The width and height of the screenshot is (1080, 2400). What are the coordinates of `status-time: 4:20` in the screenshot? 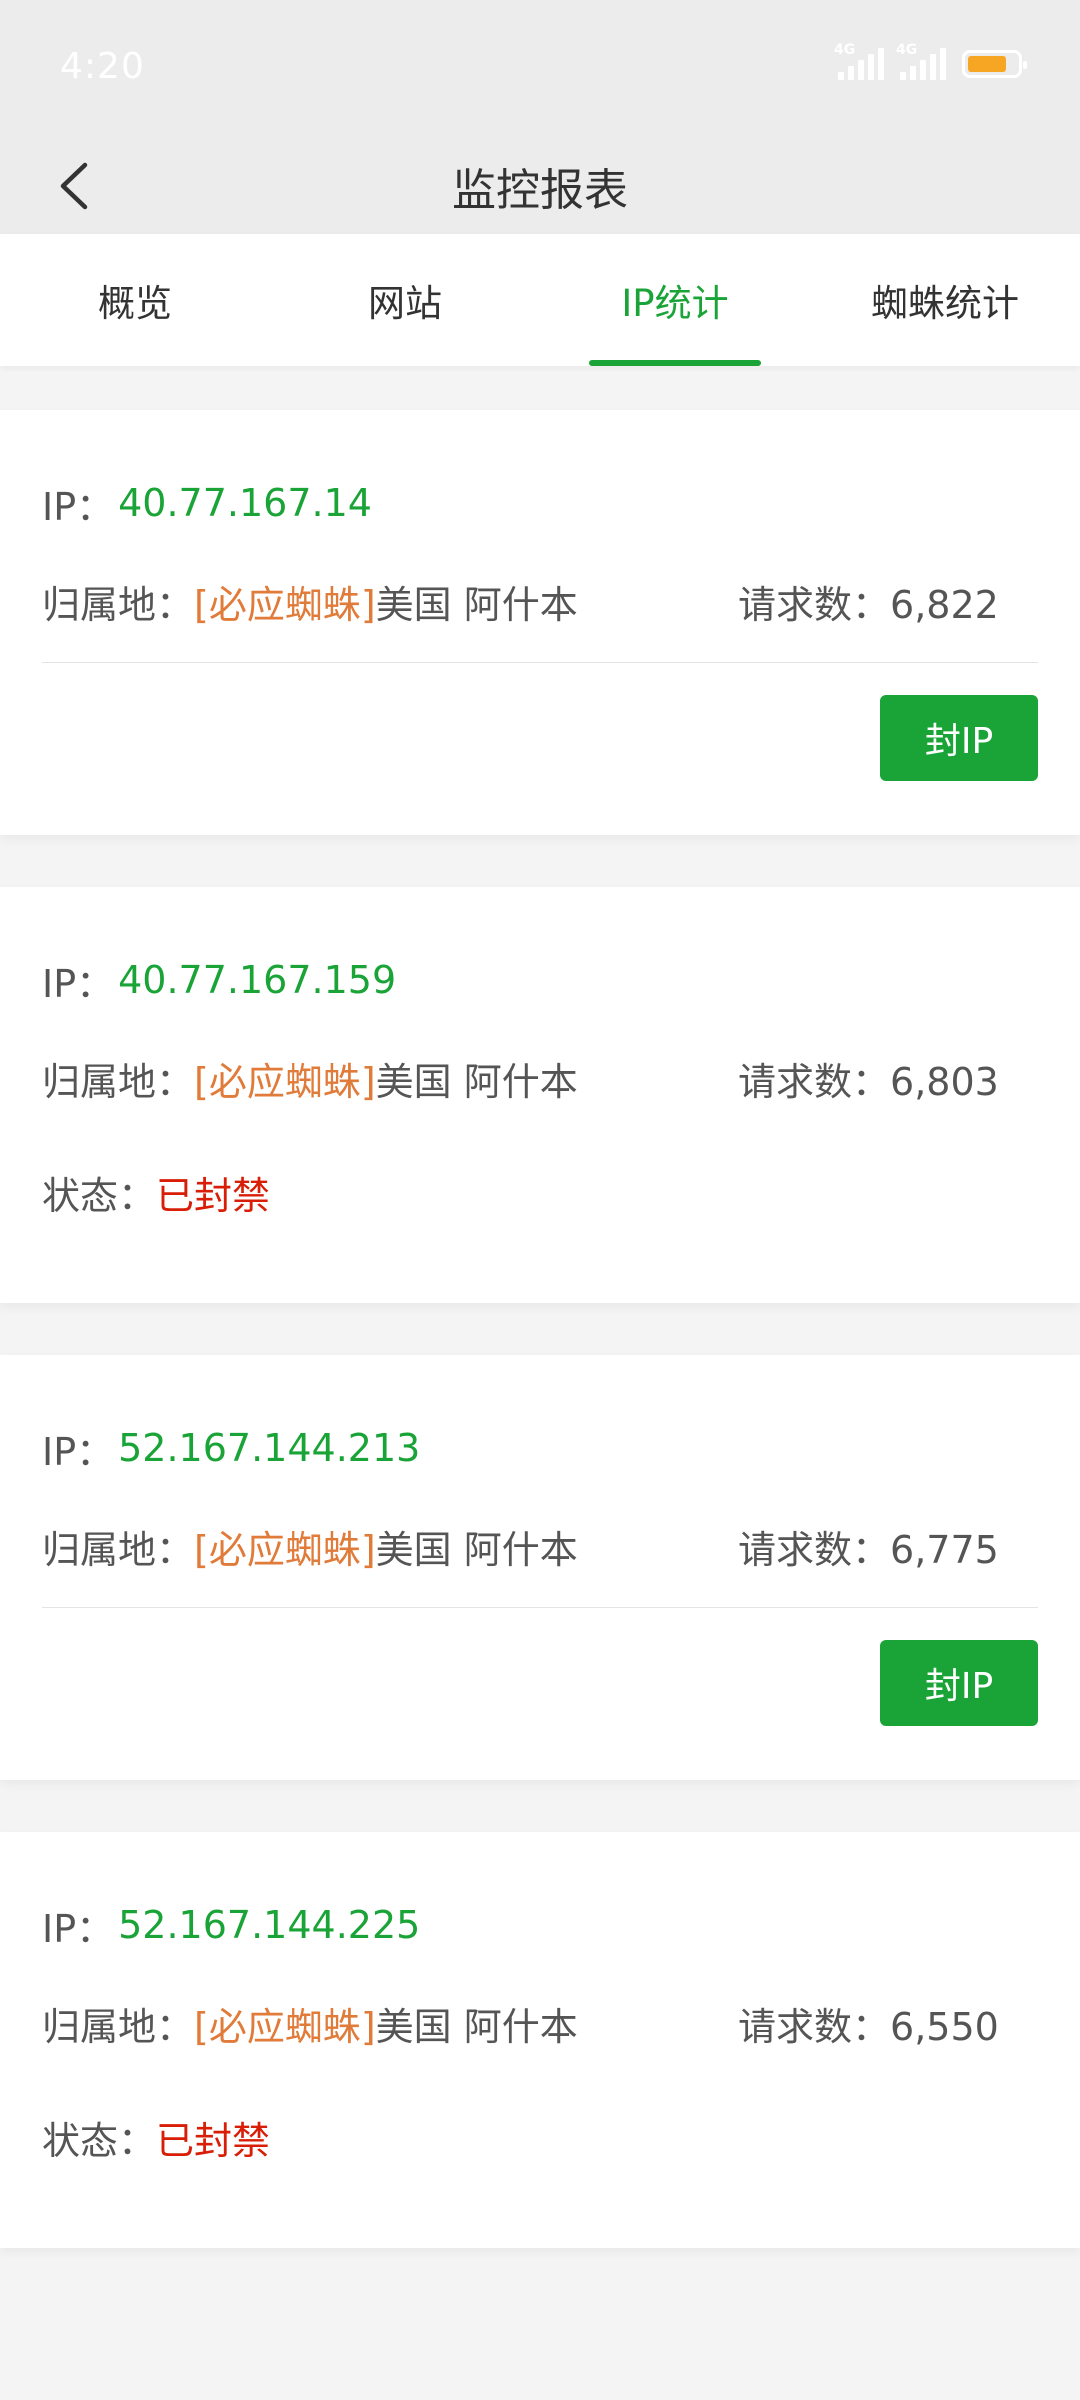 It's located at (102, 66).